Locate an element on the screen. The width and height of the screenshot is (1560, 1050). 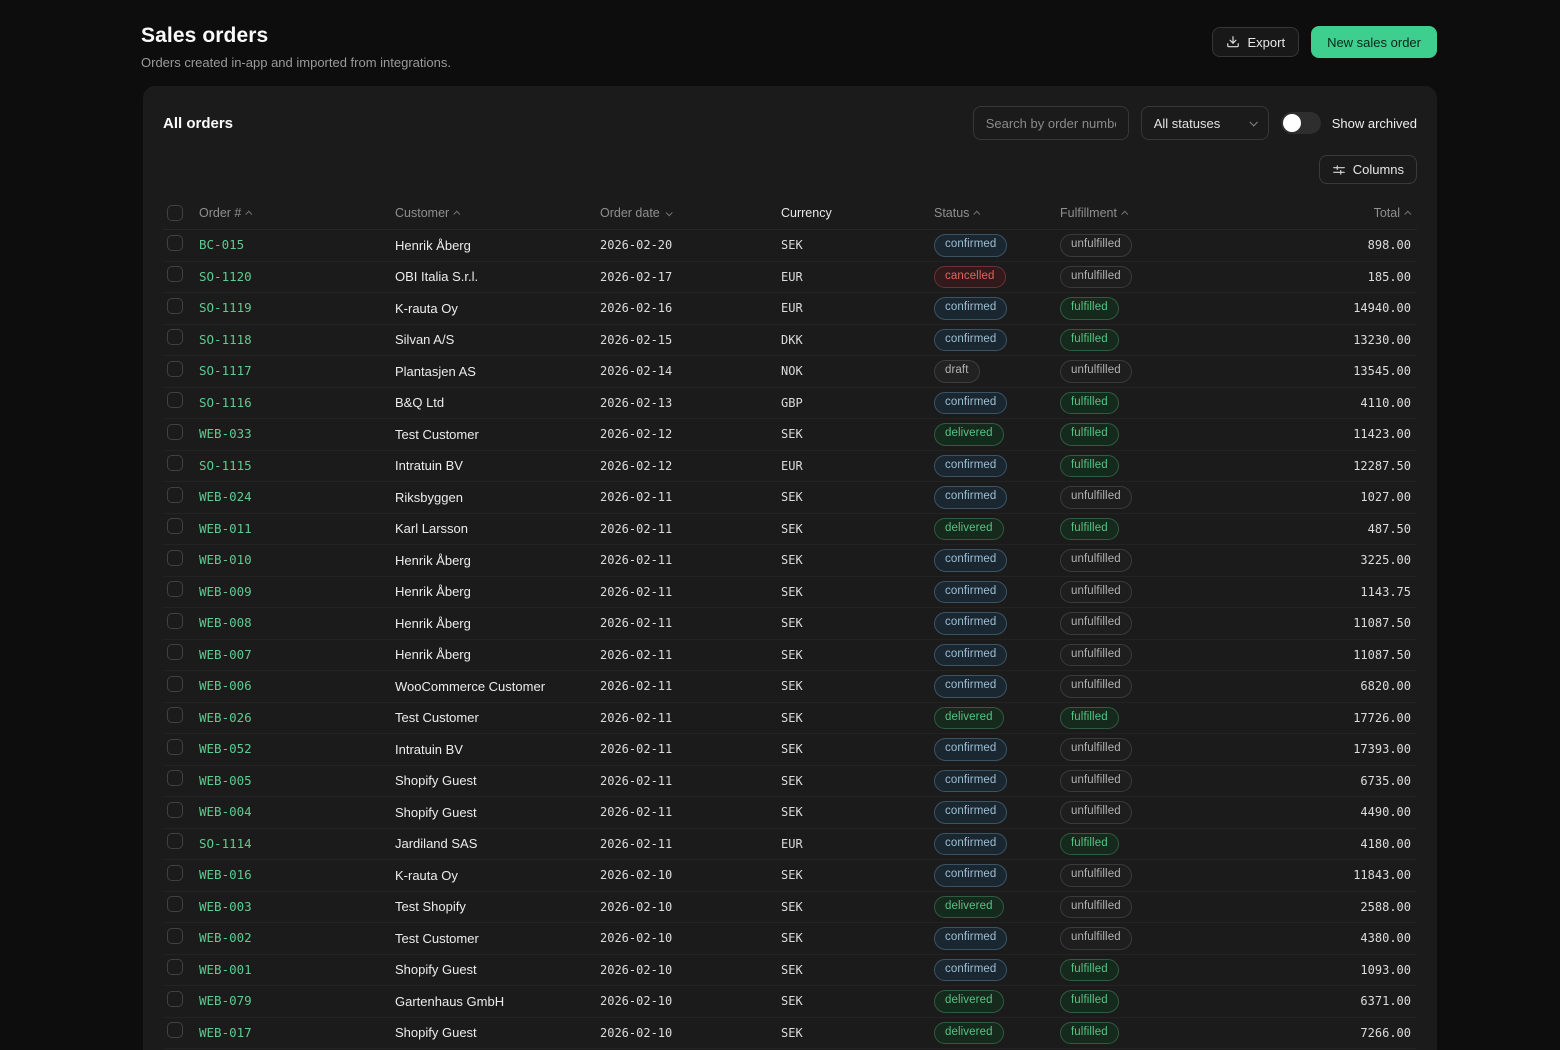
order-number-link: WEB-033 is located at coordinates (225, 433).